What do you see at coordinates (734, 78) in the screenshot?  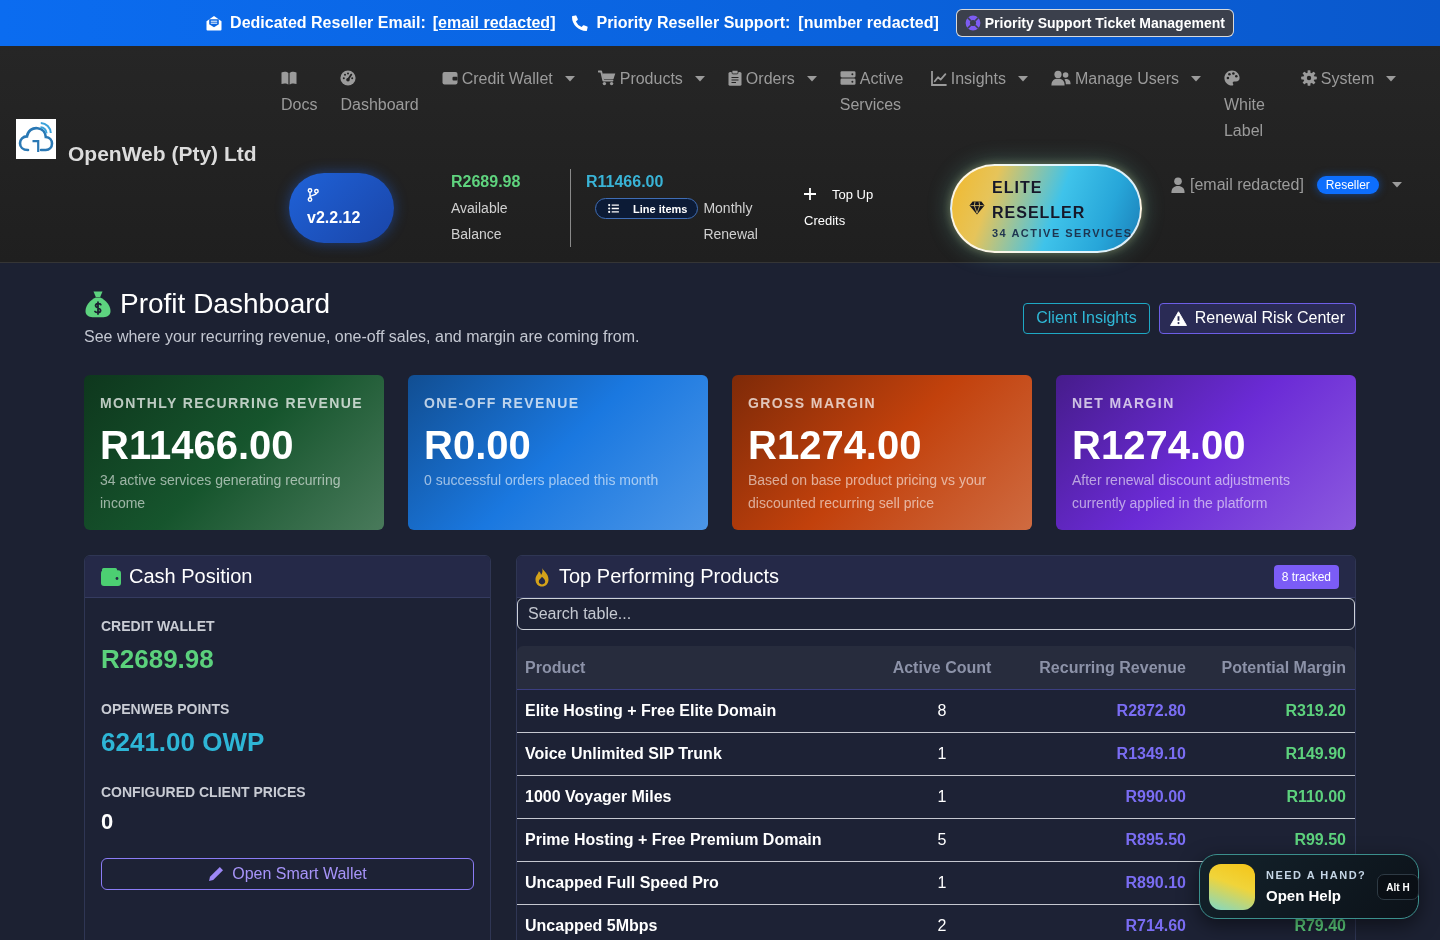 I see `clipboard-icon` at bounding box center [734, 78].